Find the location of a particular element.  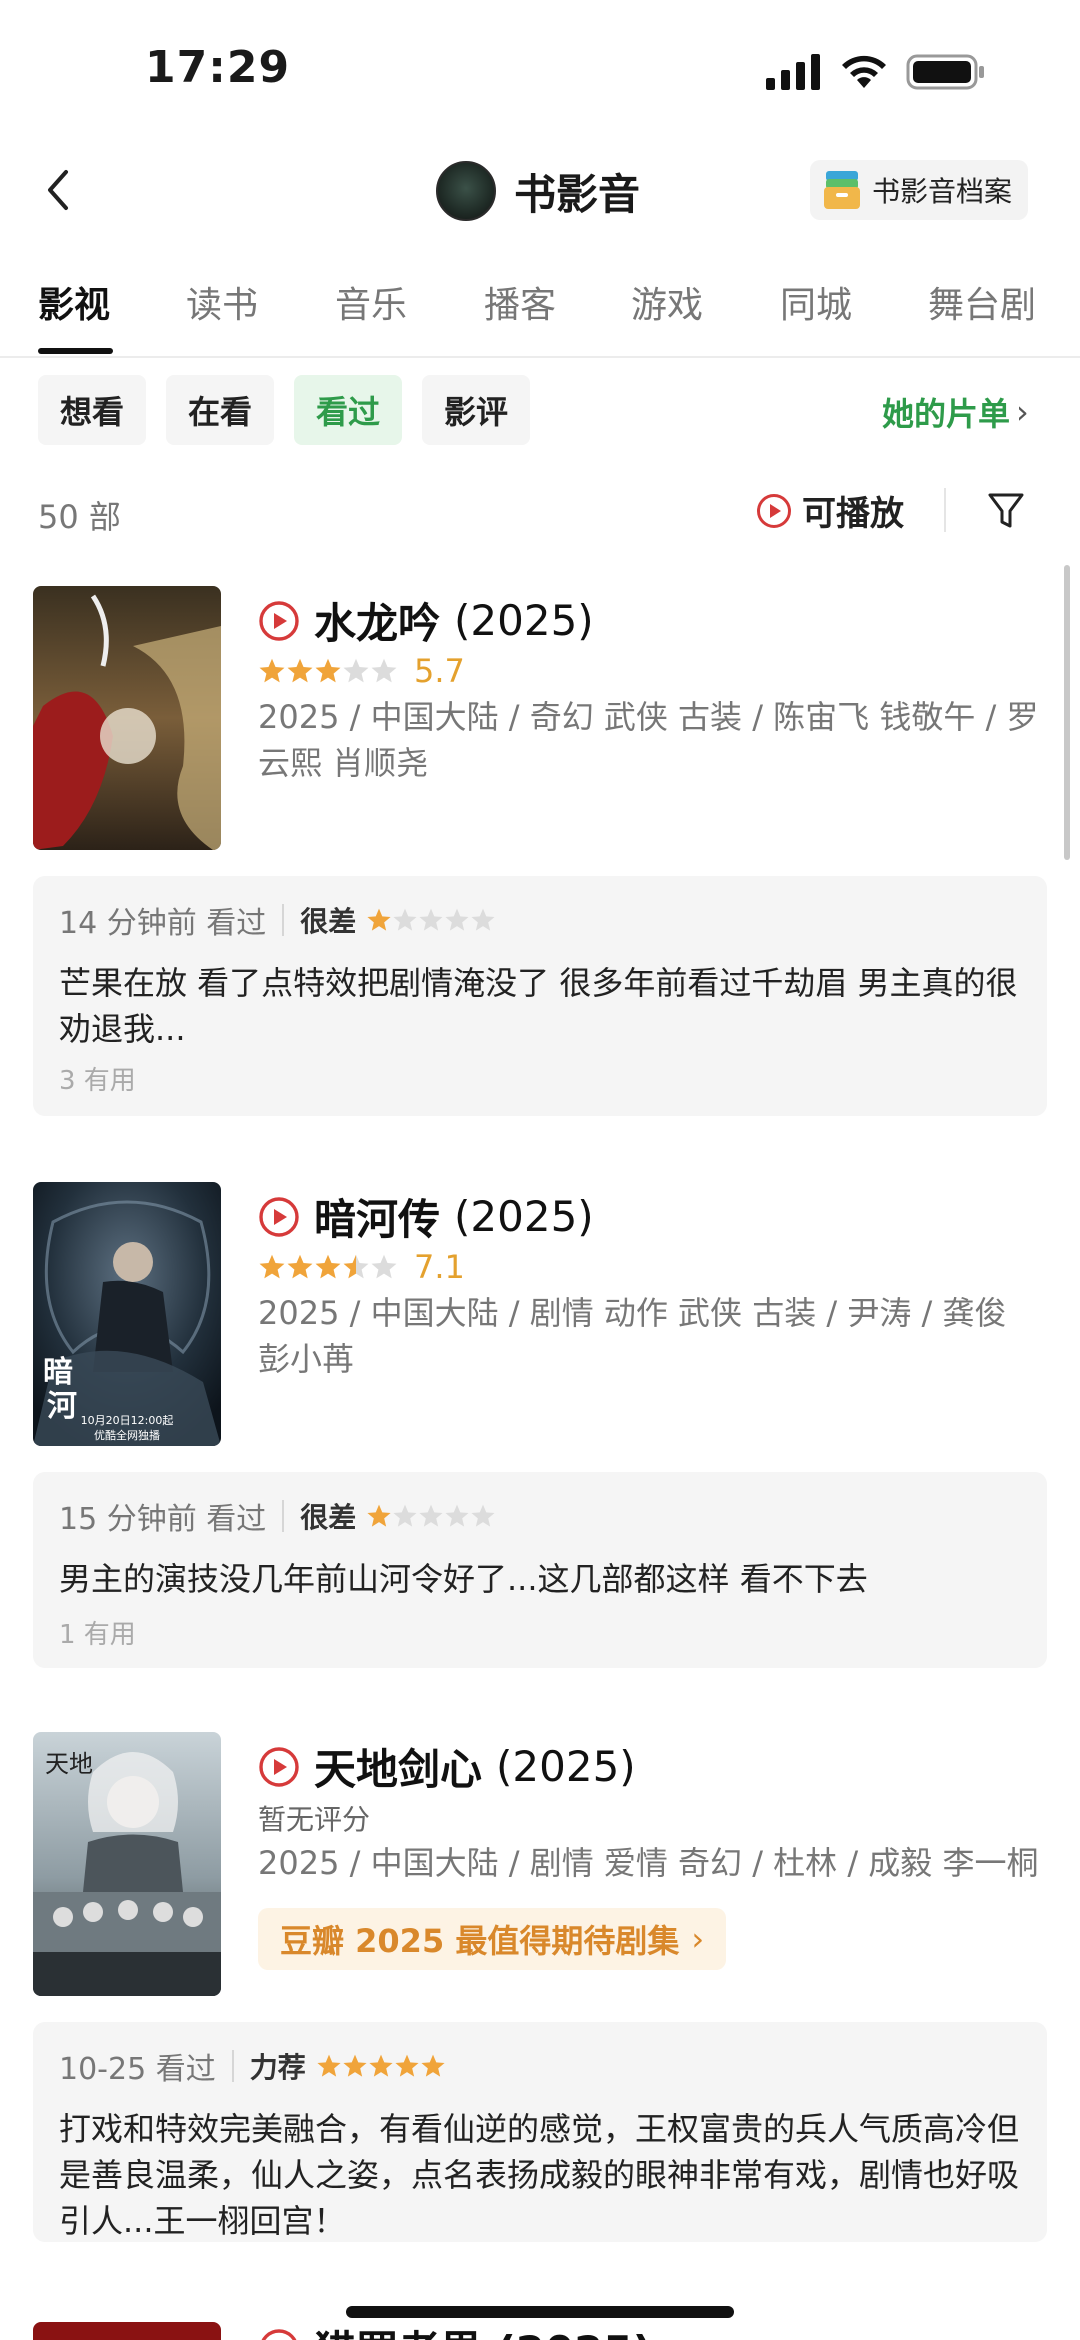

tab-podcast: 播客 is located at coordinates (520, 302).